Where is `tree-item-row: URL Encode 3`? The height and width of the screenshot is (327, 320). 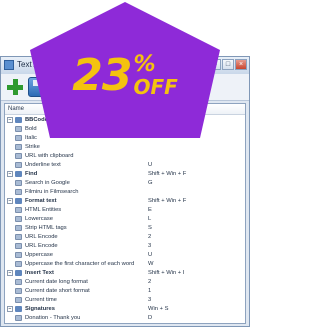 tree-item-row: URL Encode 3 is located at coordinates (125, 245).